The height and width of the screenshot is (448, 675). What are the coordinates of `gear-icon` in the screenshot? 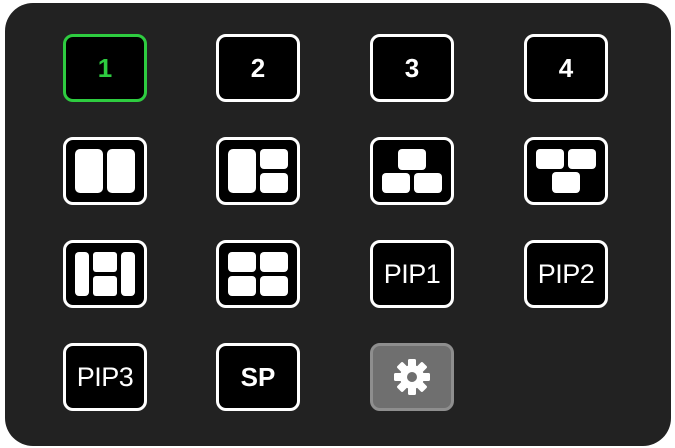 It's located at (412, 377).